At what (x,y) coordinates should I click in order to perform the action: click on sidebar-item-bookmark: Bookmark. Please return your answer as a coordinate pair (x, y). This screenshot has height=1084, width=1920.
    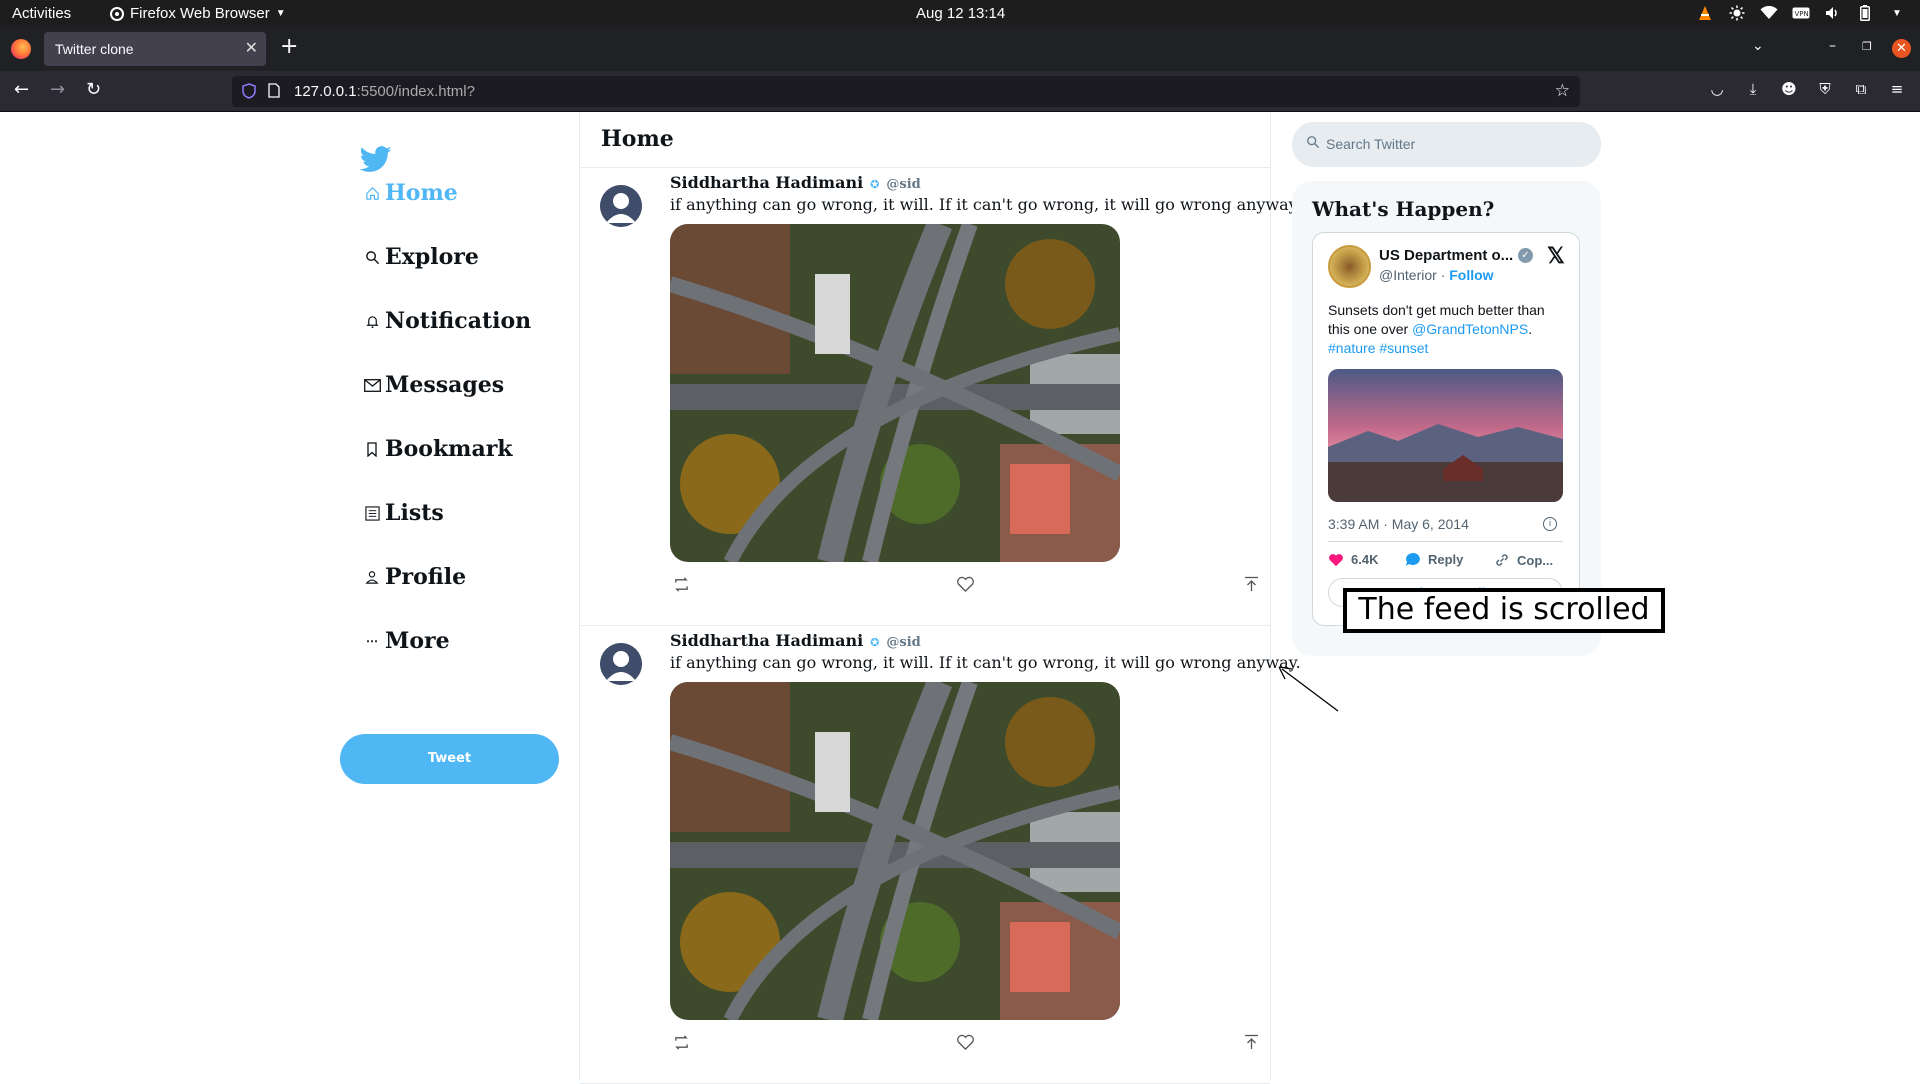
    Looking at the image, I should click on (438, 449).